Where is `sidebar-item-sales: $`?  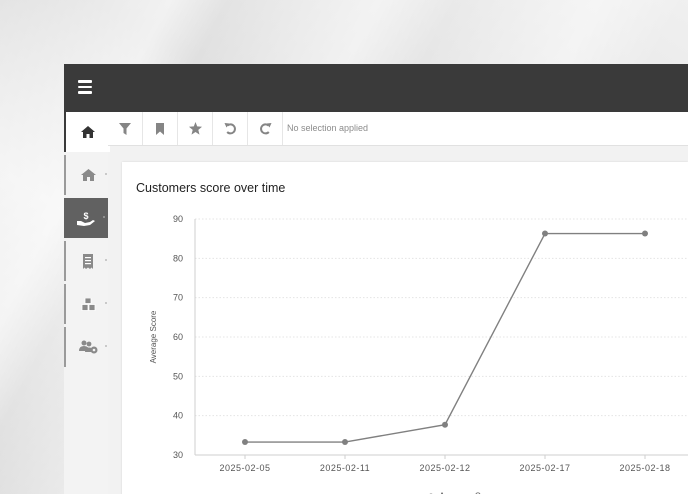
sidebar-item-sales: $ is located at coordinates (86, 218).